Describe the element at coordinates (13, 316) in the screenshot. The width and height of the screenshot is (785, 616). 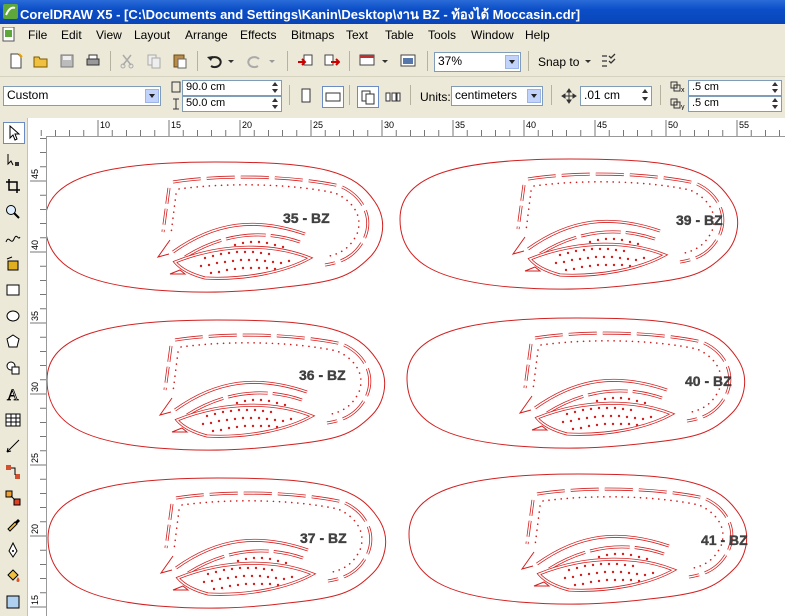
I see `ellipse-tool-icon` at that location.